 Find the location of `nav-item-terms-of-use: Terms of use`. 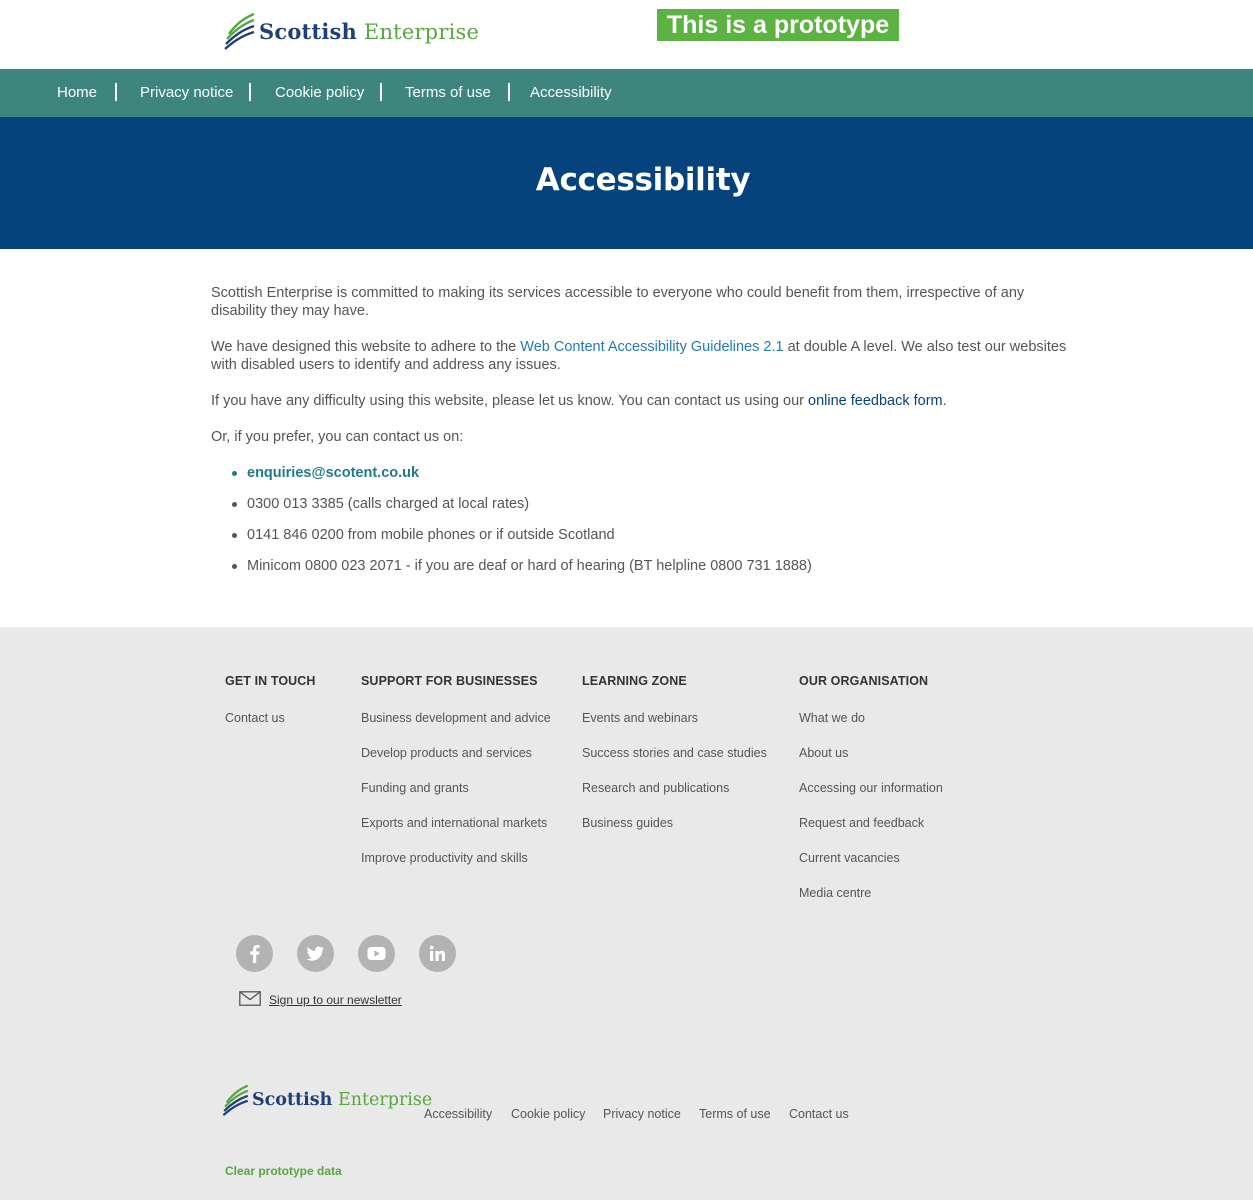

nav-item-terms-of-use: Terms of use is located at coordinates (448, 93).